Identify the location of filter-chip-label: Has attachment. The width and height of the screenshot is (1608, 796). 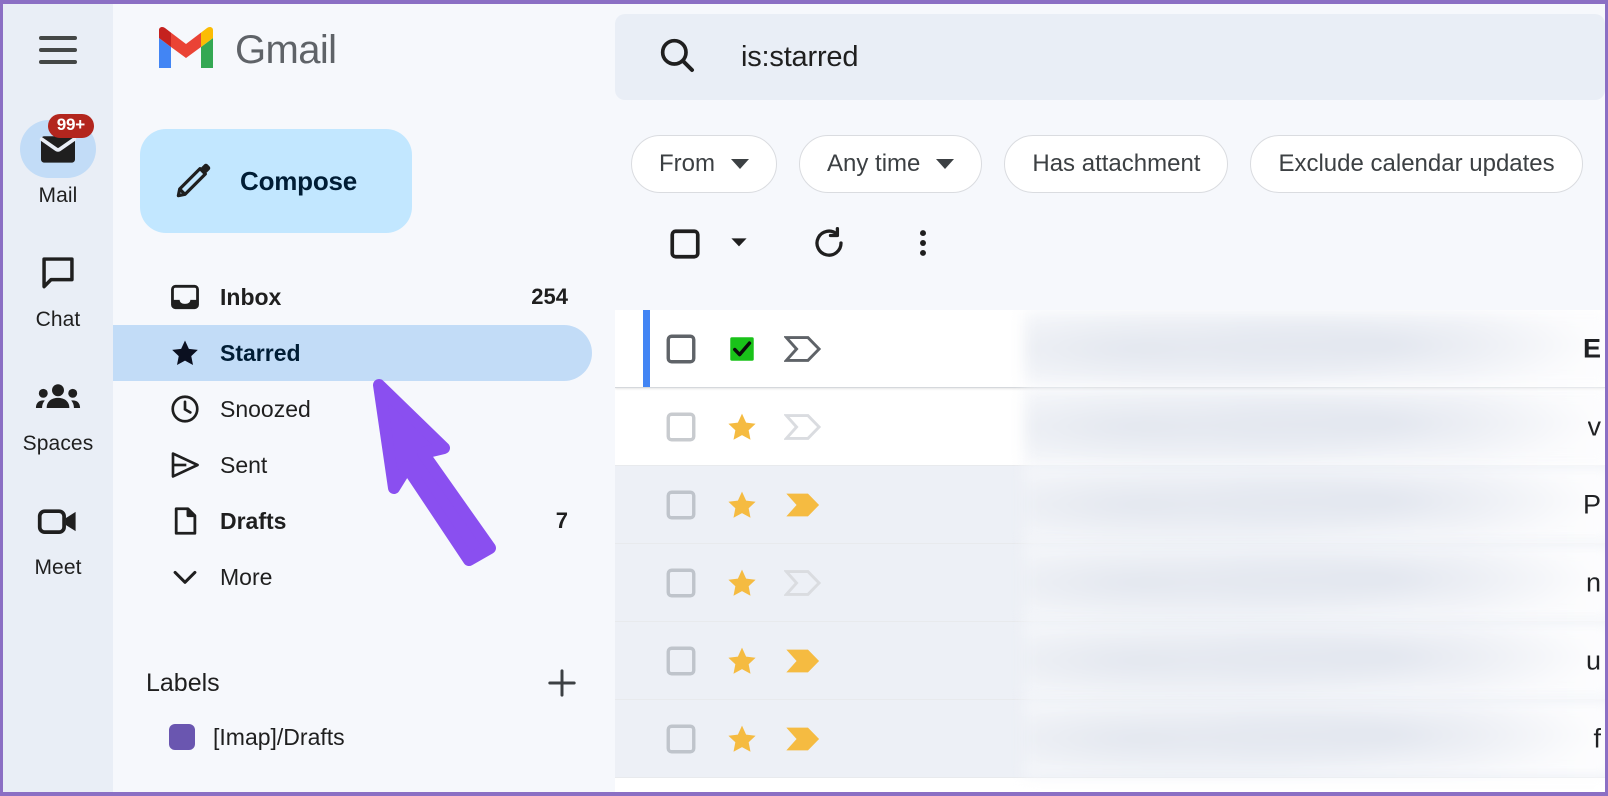
(1116, 163).